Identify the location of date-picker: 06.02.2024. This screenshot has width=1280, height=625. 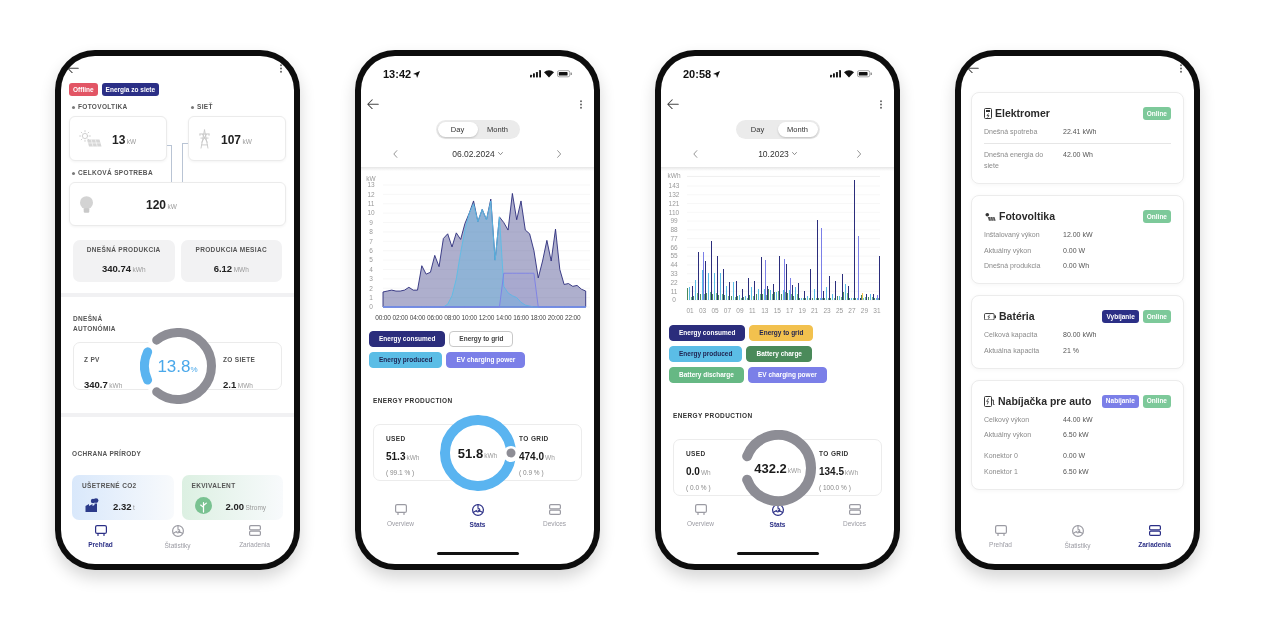
(477, 154).